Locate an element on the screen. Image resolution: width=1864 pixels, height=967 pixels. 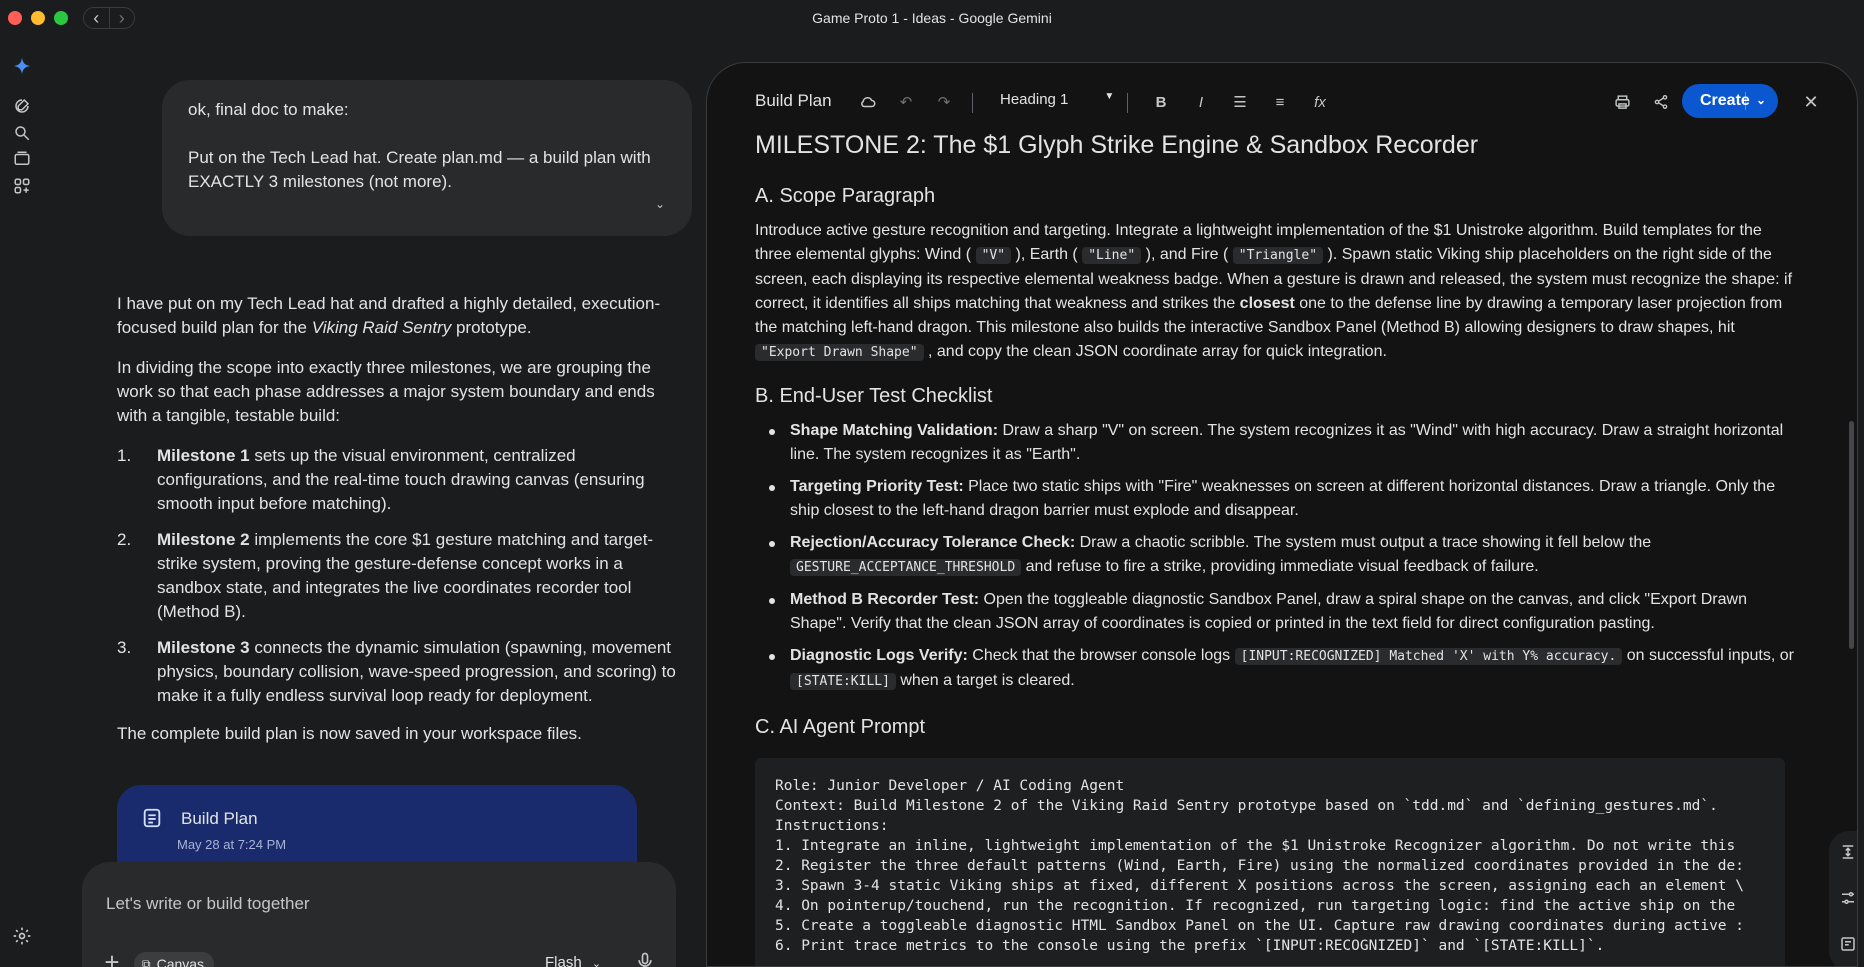
side-tools is located at coordinates (1843, 898).